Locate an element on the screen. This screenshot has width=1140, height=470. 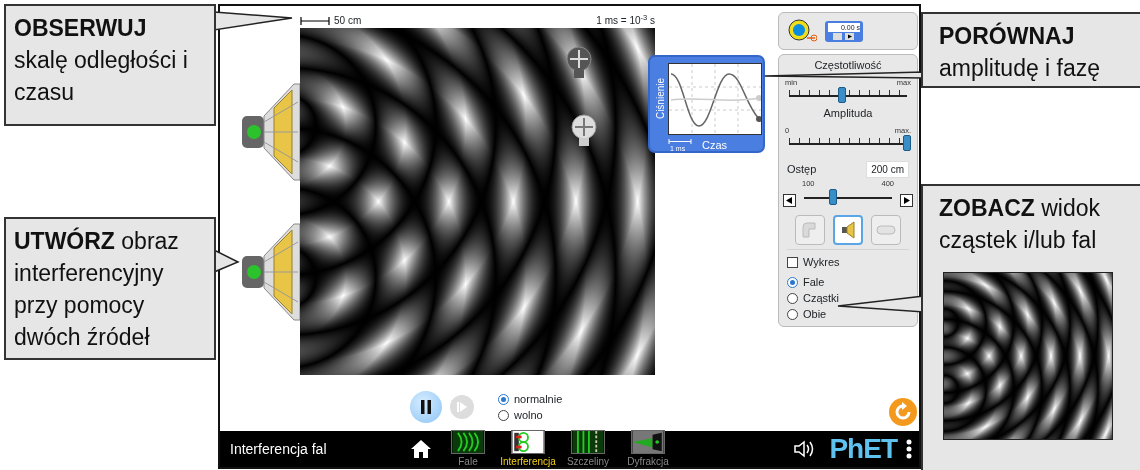
stopwatch-buttons-icon is located at coordinates (844, 35).